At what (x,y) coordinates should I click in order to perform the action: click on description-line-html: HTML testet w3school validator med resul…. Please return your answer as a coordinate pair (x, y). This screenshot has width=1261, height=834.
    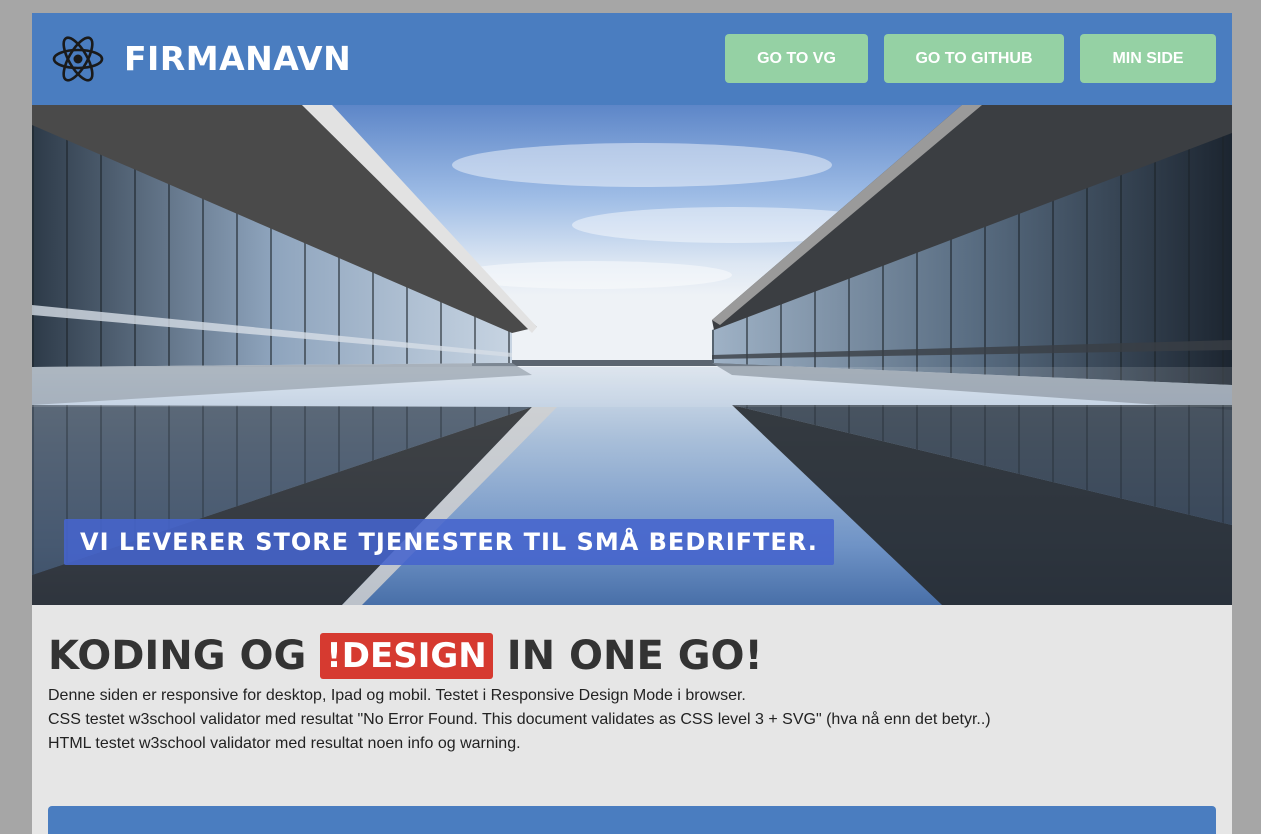
    Looking at the image, I should click on (284, 743).